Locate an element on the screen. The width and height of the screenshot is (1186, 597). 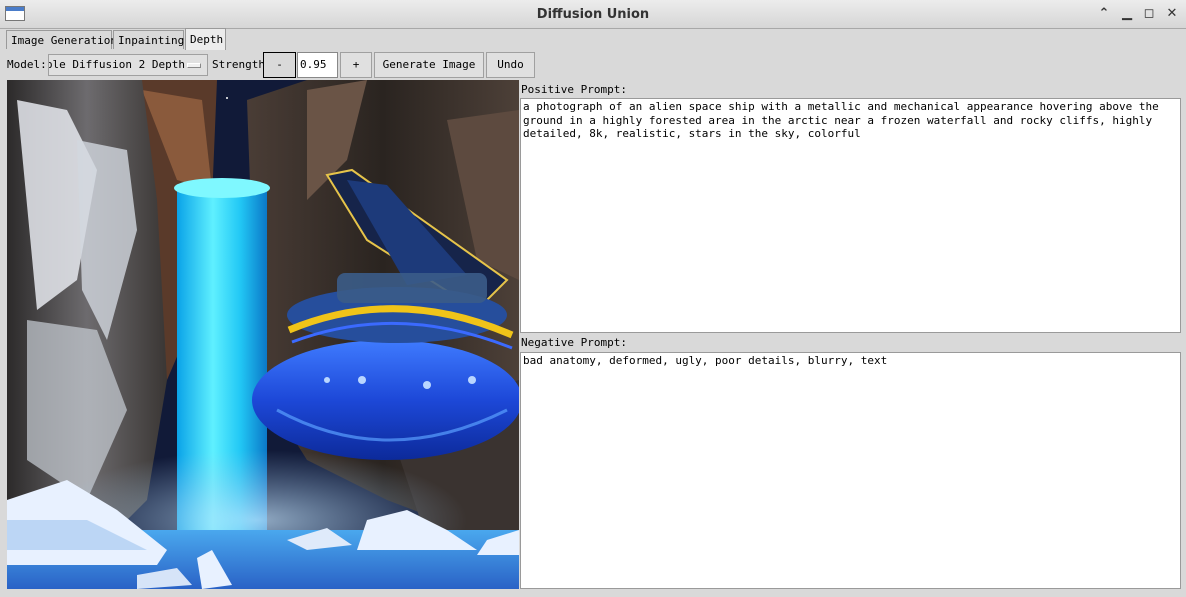
close-window-icon: ✕ is located at coordinates (1172, 14).